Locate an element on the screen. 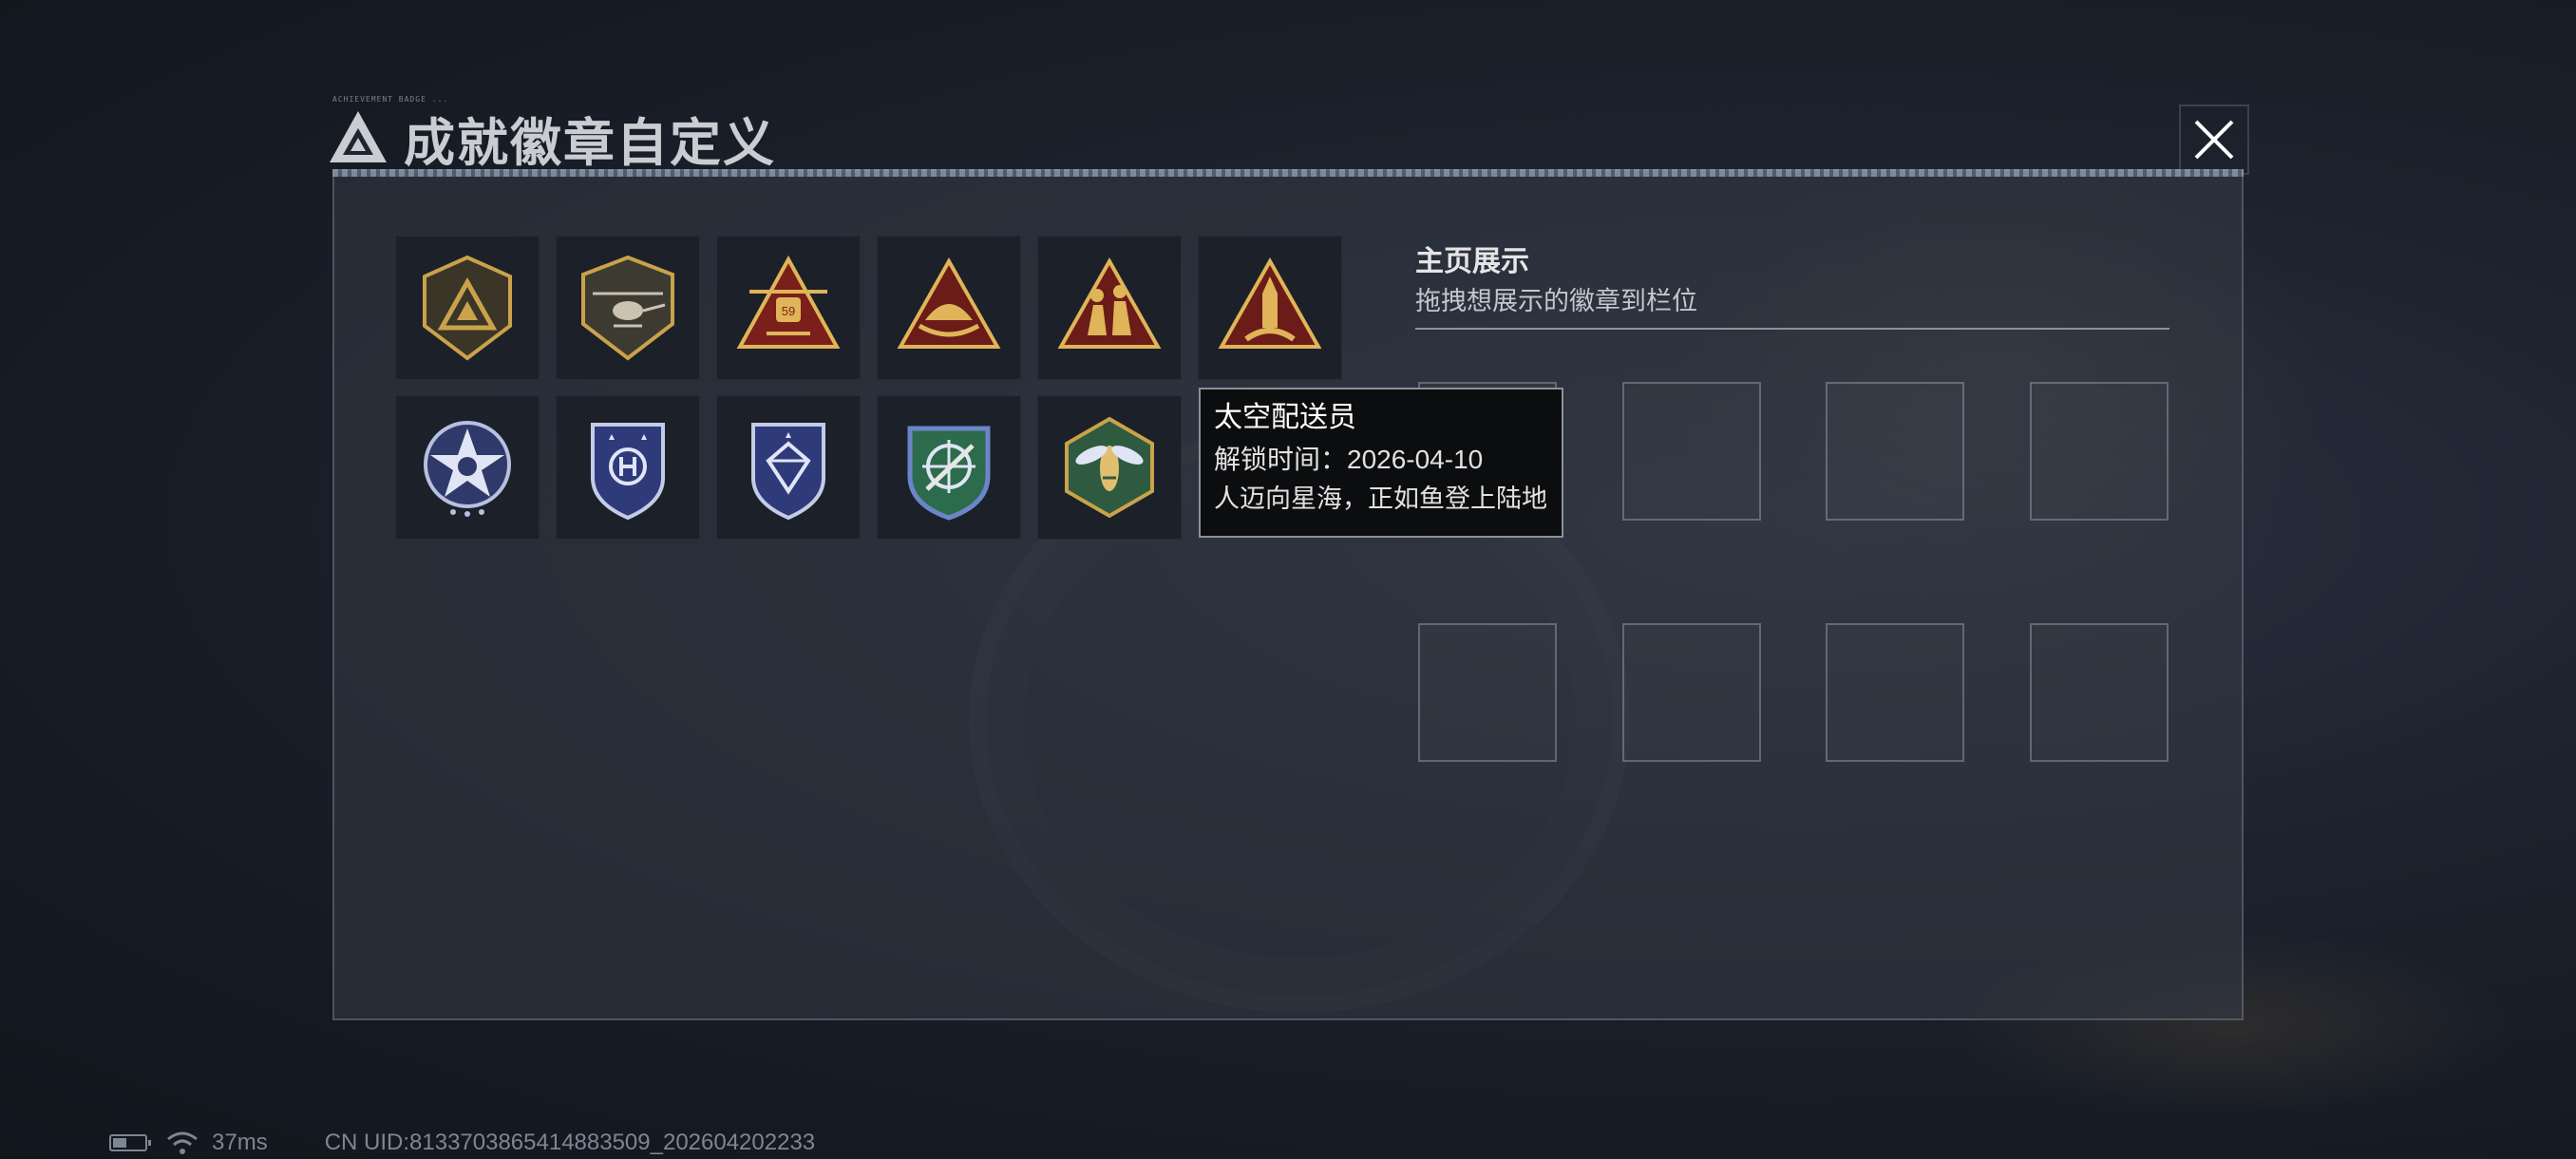 The height and width of the screenshot is (1159, 2576). helicopter-59-badge-icon: 59 is located at coordinates (788, 302).